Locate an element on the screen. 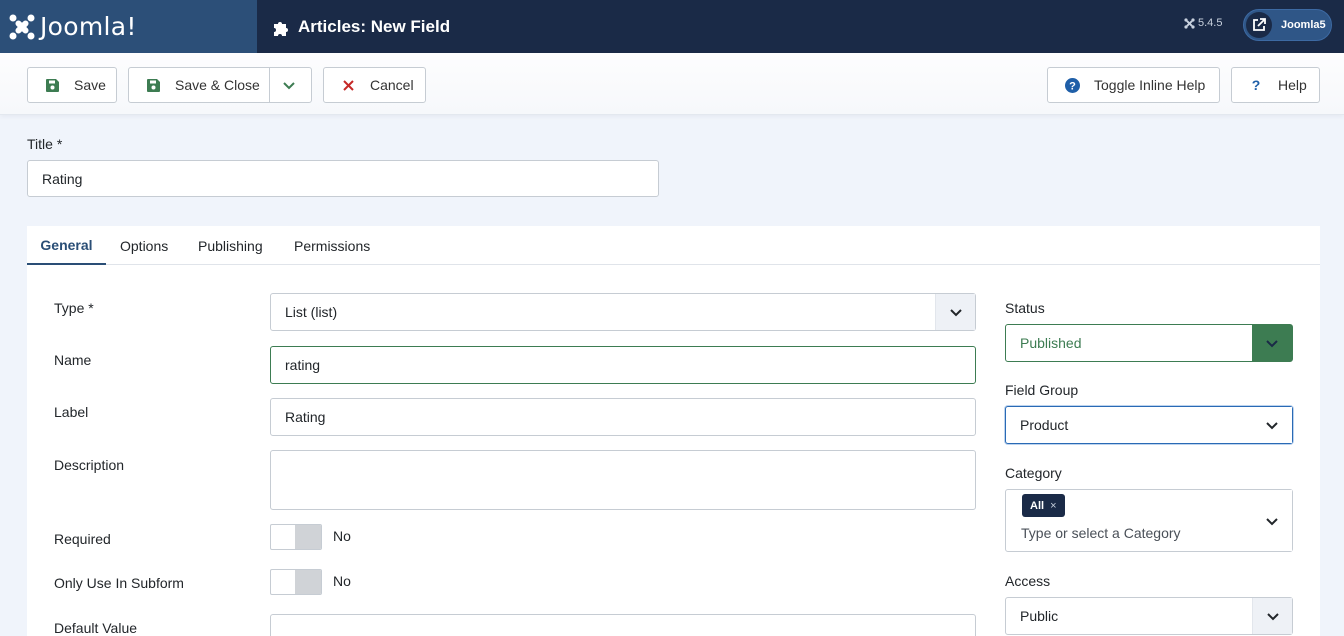 This screenshot has width=1344, height=636. category-select: All × Type or select a Category is located at coordinates (1149, 520).